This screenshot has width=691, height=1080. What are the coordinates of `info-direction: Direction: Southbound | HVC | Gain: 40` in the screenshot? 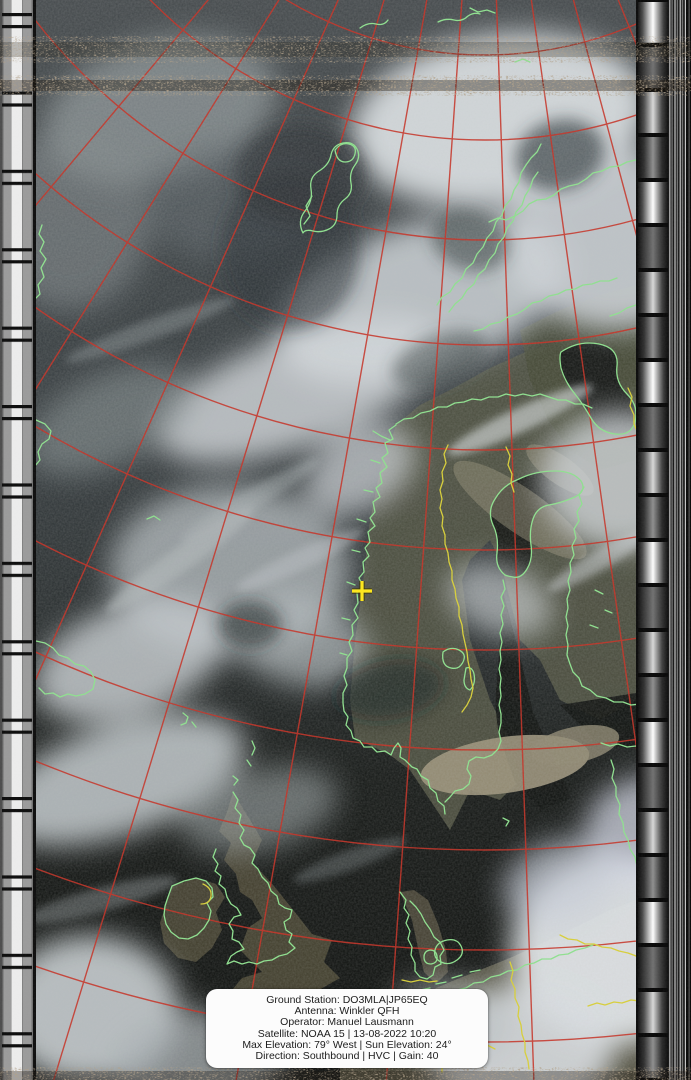 It's located at (347, 1056).